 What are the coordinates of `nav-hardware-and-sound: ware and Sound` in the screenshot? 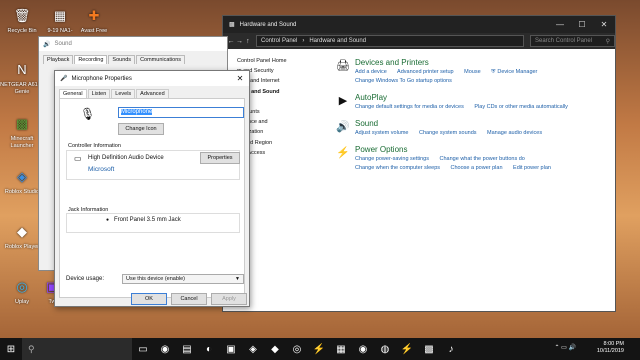 It's located at (282, 92).